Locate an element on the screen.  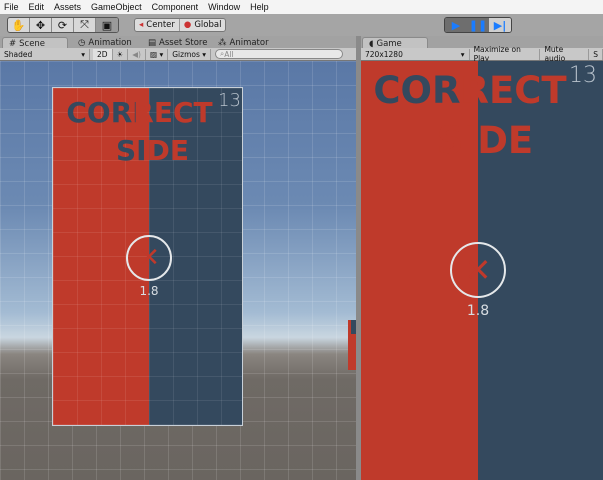
2d-toggle: 2D is located at coordinates (103, 54).